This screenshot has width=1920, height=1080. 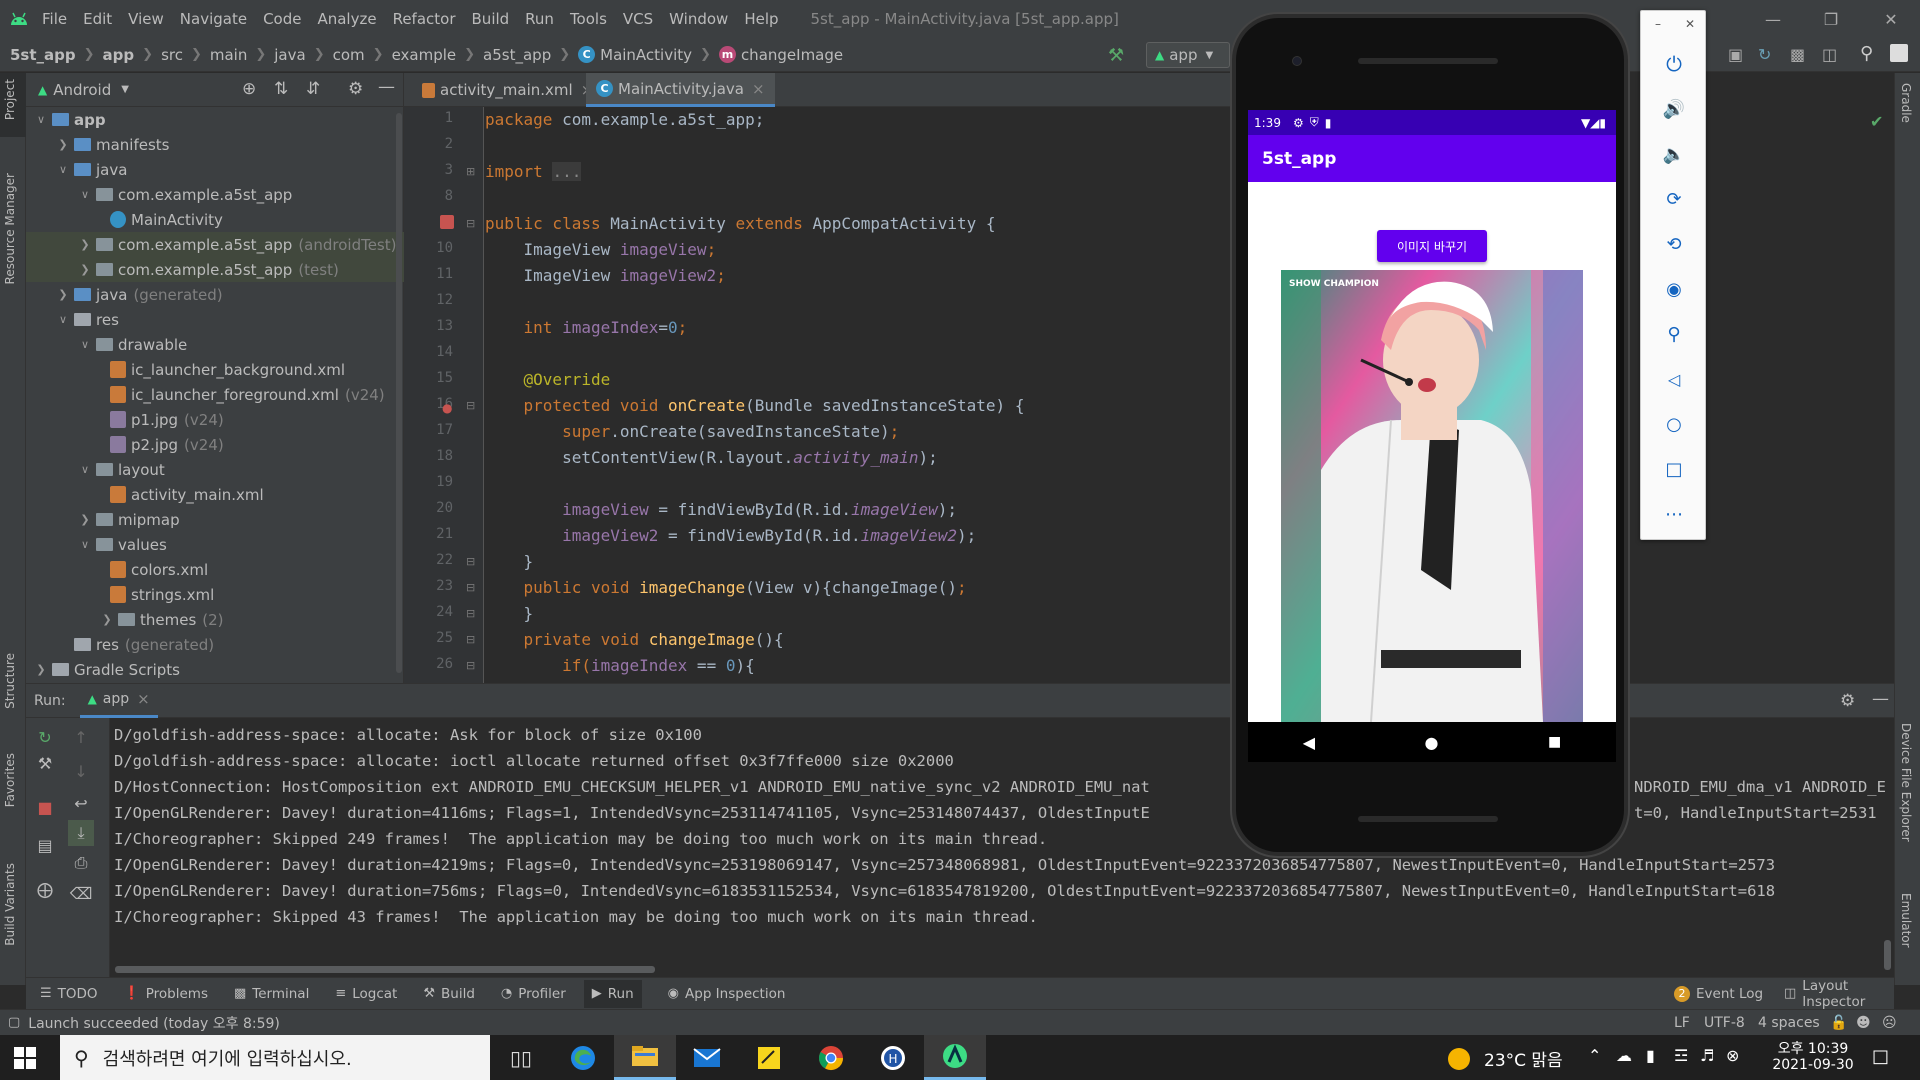 I want to click on tree-item-package-androidtest: ❯ com.example.a5st_app (androidTest), so click(x=215, y=244).